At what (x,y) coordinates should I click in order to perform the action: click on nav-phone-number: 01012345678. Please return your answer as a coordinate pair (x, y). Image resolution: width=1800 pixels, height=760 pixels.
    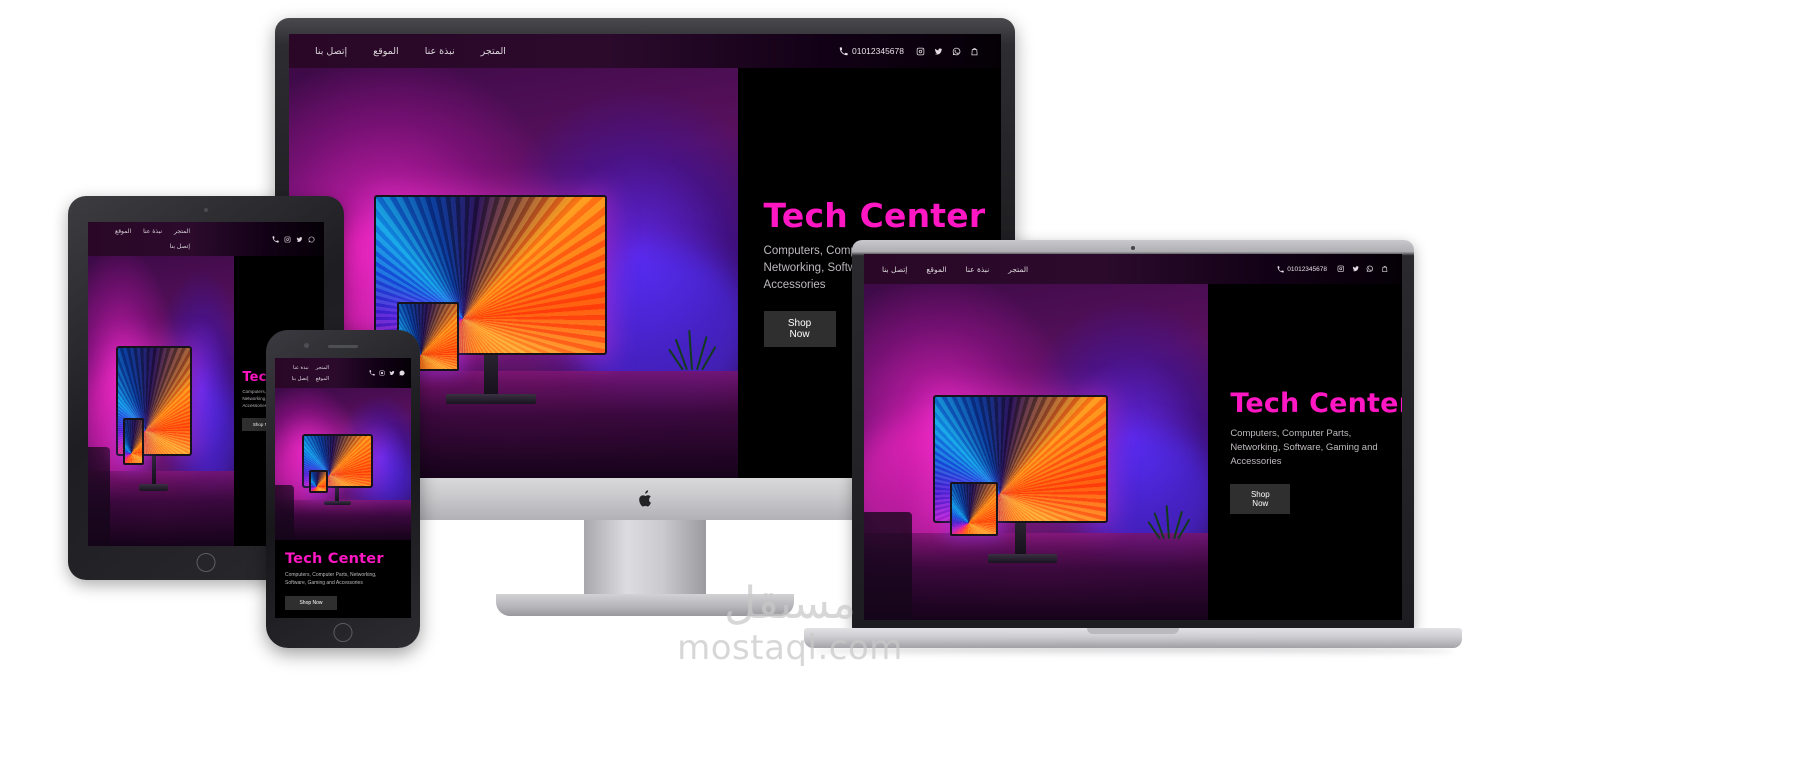
    Looking at the image, I should click on (1307, 269).